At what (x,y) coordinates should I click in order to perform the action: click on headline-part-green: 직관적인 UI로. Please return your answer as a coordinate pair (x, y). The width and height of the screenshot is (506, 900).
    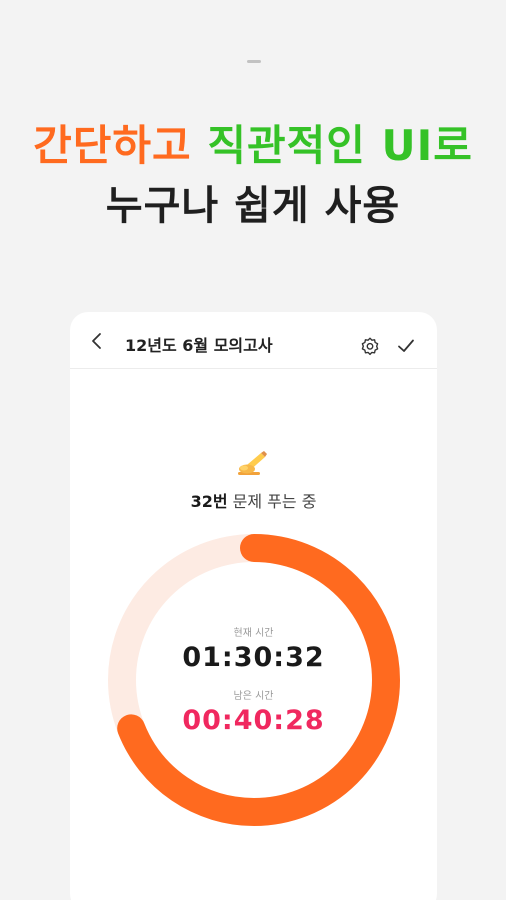
    Looking at the image, I should click on (340, 145).